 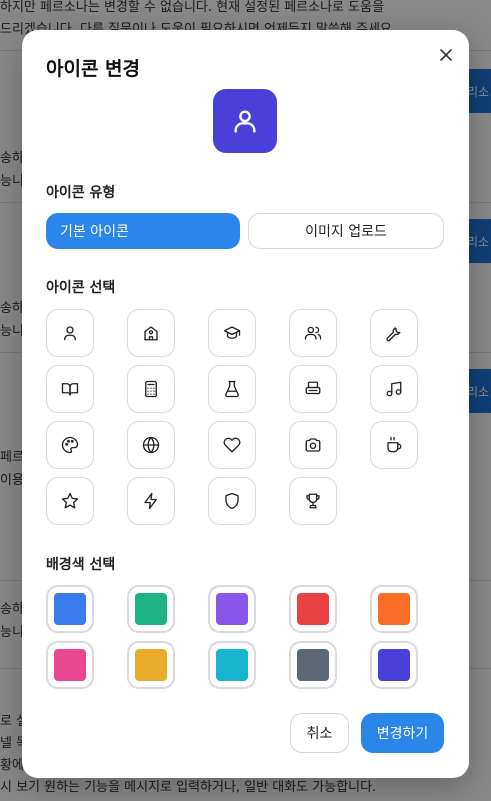 I want to click on icon-option-graduation, so click(x=232, y=333).